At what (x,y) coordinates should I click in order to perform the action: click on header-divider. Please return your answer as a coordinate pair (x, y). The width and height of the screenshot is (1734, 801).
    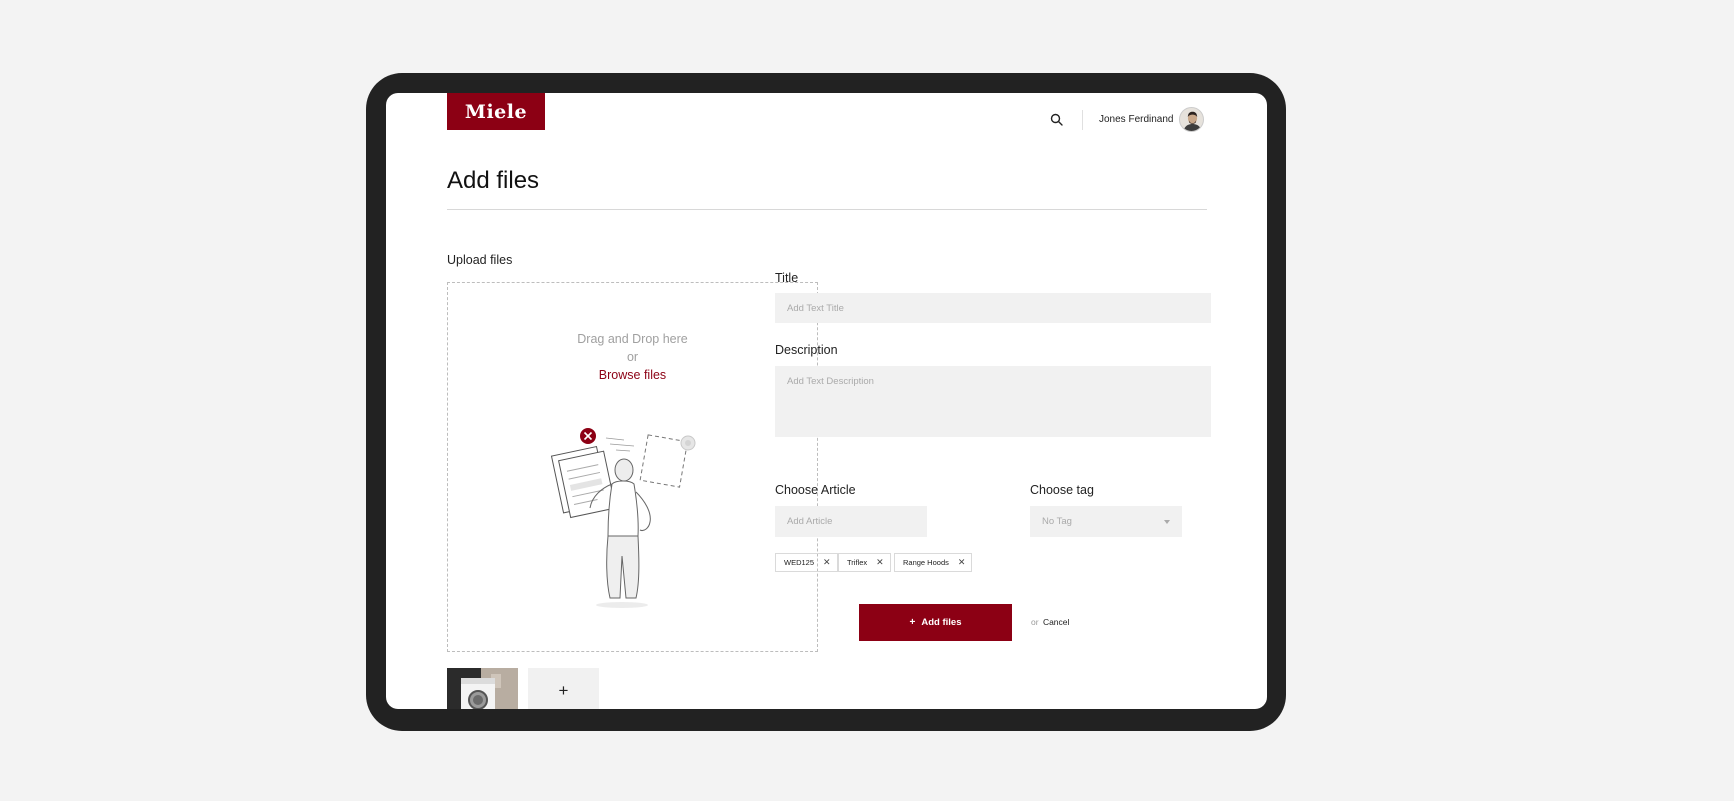
    Looking at the image, I should click on (1082, 120).